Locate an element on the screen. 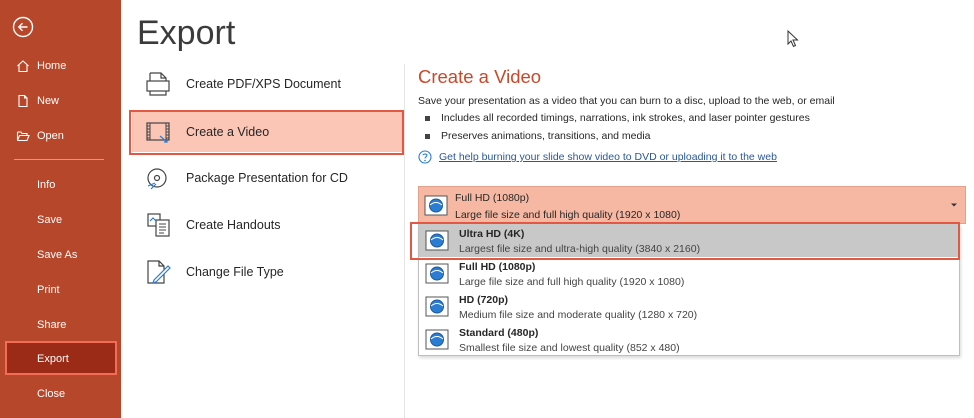 This screenshot has width=974, height=418. nav-separator is located at coordinates (59, 159).